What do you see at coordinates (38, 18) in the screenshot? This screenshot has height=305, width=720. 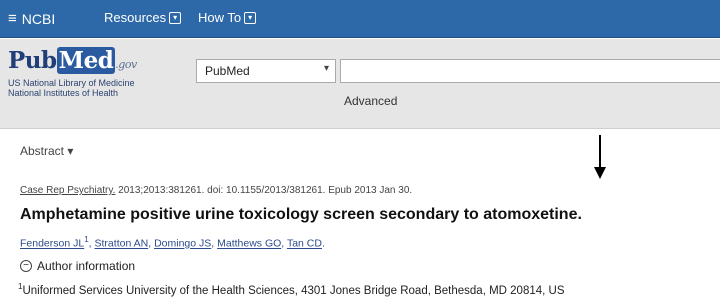 I see `ncbi-brand-text: NCBI` at bounding box center [38, 18].